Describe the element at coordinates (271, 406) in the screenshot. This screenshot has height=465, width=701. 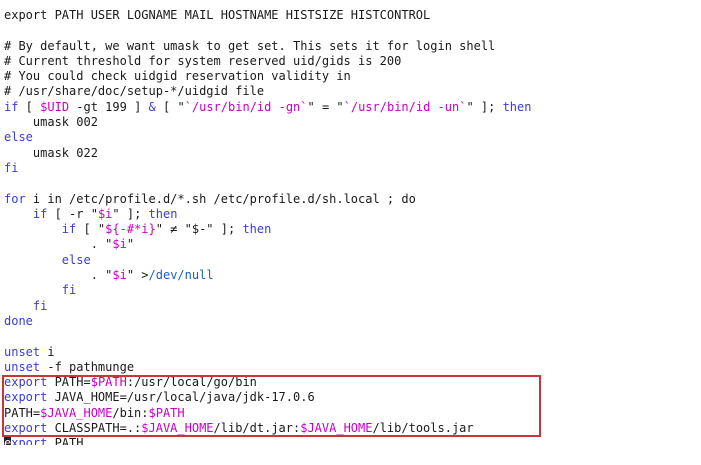
I see `highlight-box` at that location.